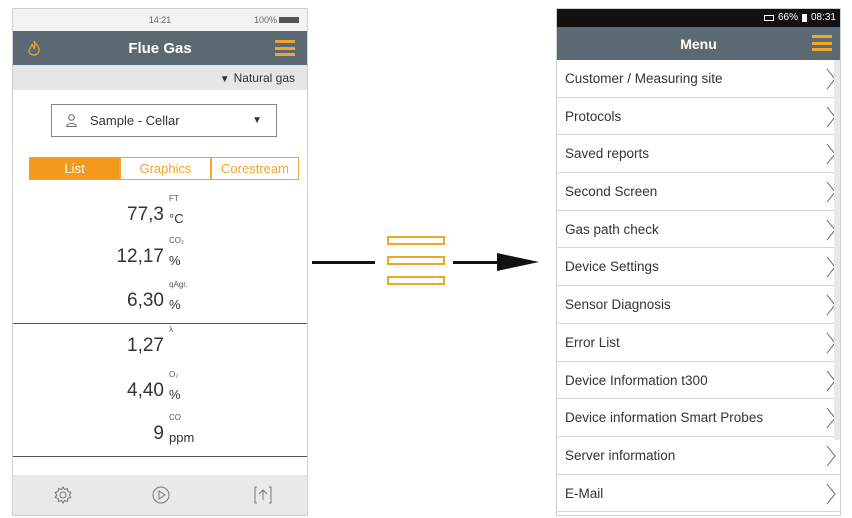  What do you see at coordinates (698, 18) in the screenshot?
I see `status-bar: 66% 08:31` at bounding box center [698, 18].